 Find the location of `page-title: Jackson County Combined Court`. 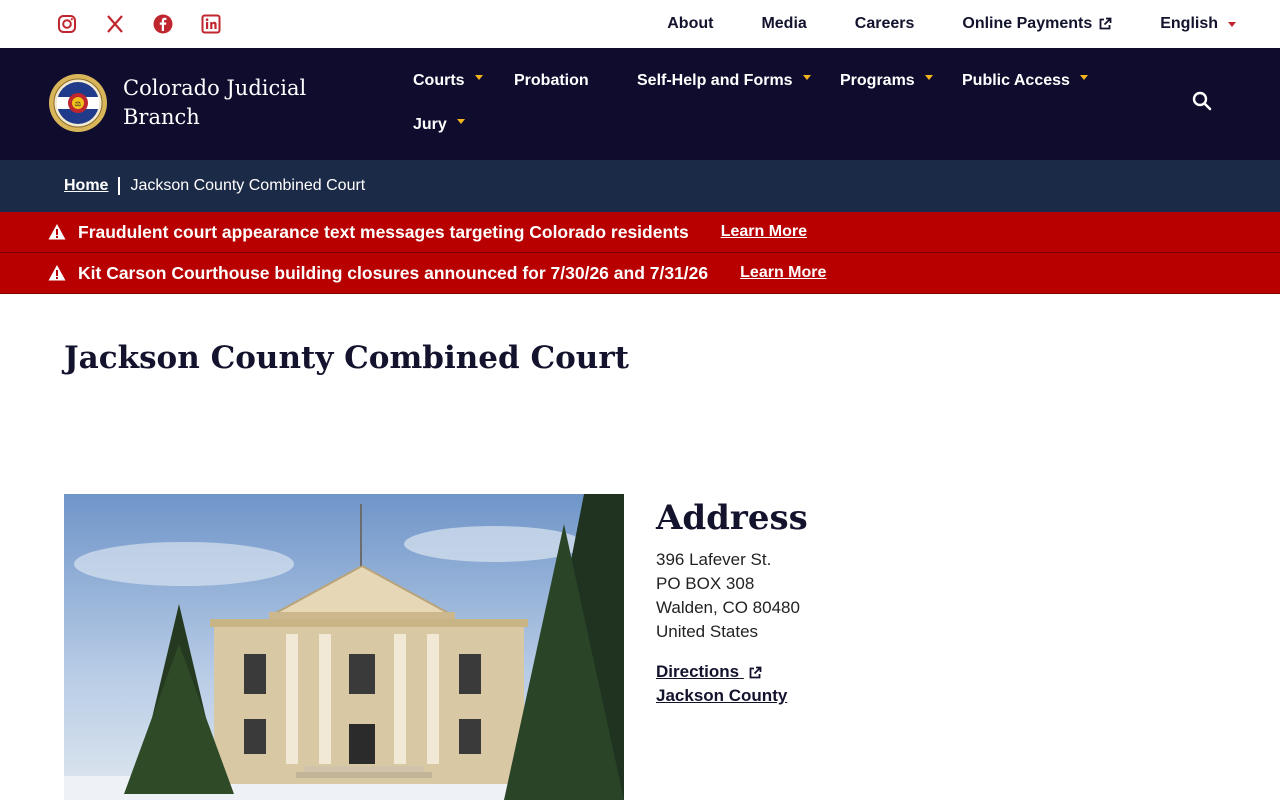

page-title: Jackson County Combined Court is located at coordinates (346, 358).